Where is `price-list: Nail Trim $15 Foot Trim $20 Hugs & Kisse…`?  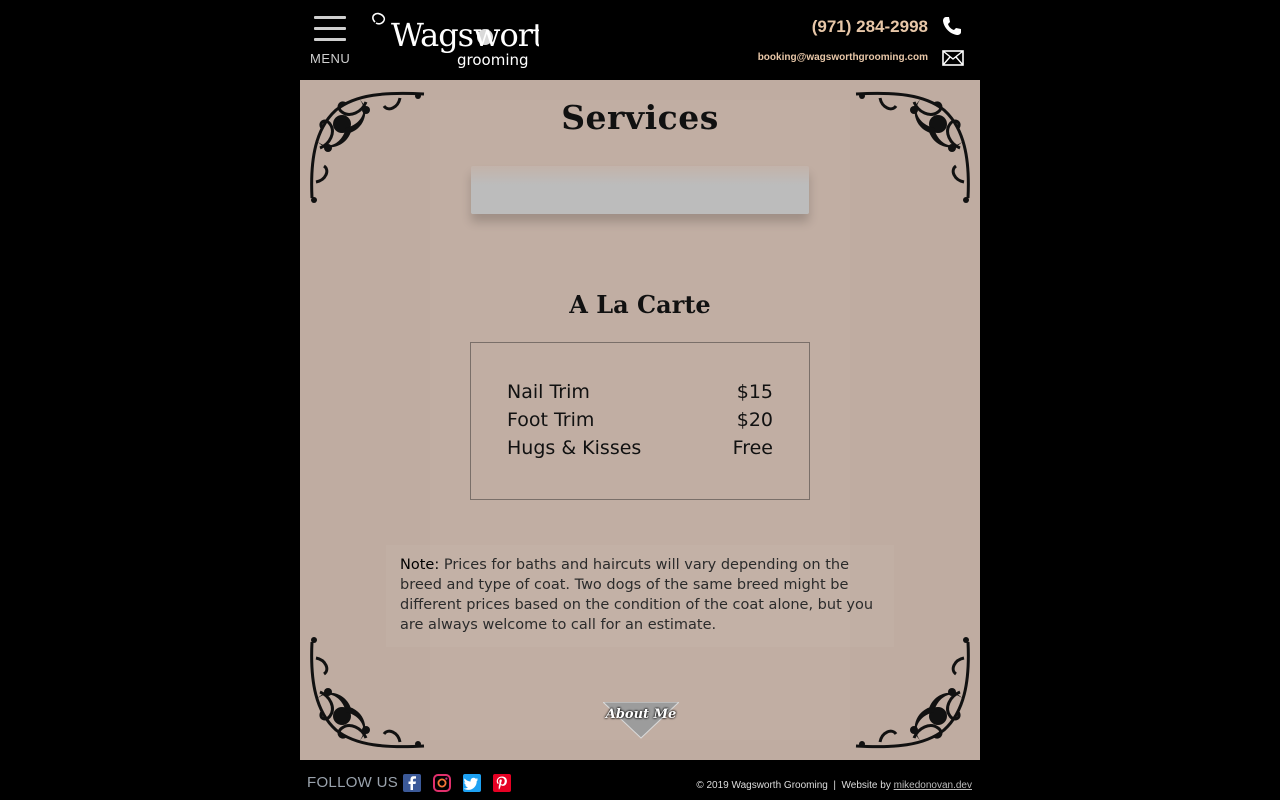
price-list: Nail Trim $15 Foot Trim $20 Hugs & Kisse… is located at coordinates (640, 421).